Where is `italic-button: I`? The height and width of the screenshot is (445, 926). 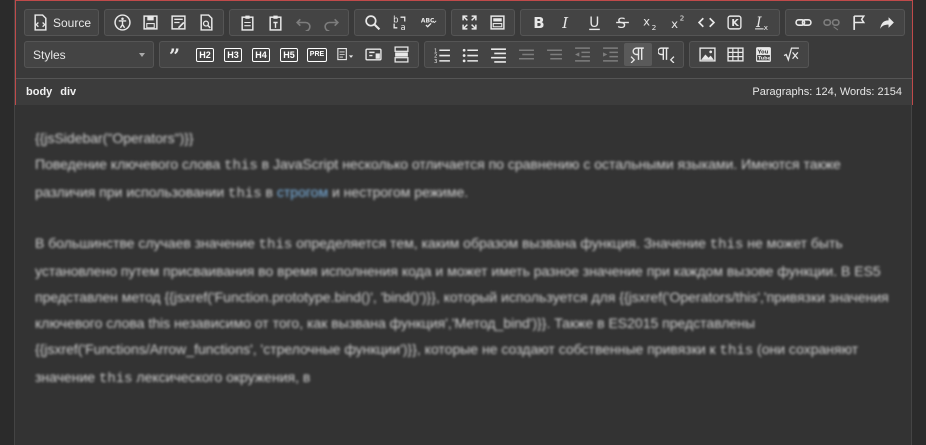
italic-button: I is located at coordinates (566, 22).